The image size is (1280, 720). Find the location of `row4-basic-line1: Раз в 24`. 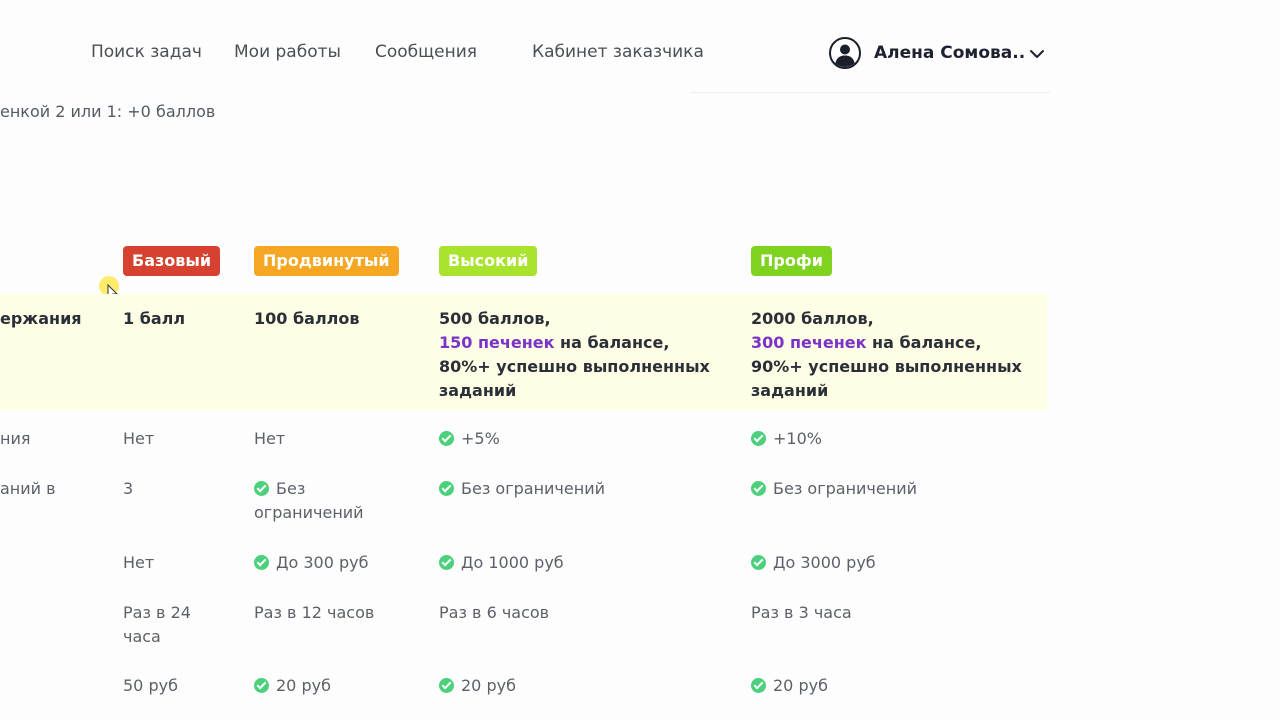

row4-basic-line1: Раз в 24 is located at coordinates (157, 612).